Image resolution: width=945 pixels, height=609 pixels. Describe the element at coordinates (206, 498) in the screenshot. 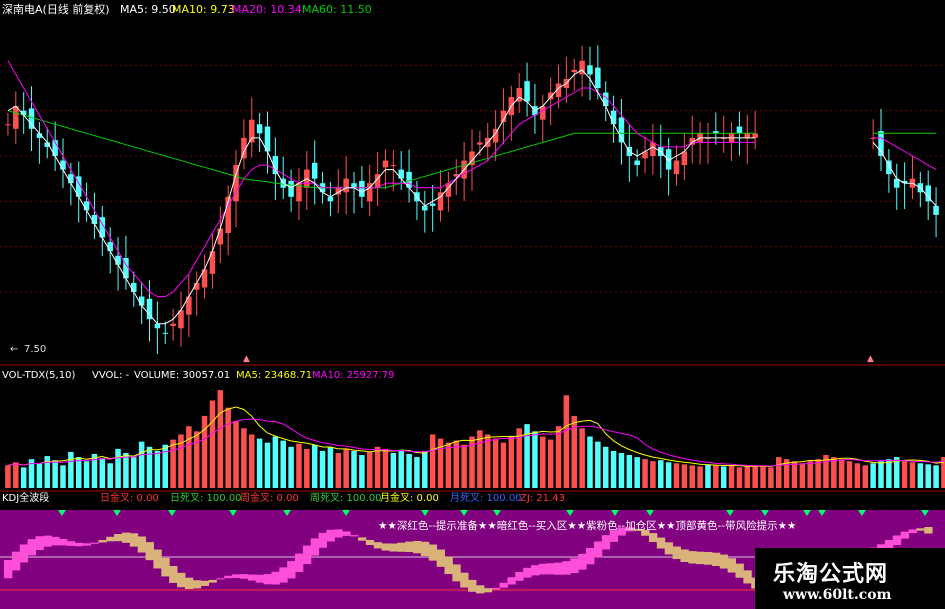

I see `kdj-item-1: 日死叉: 100.00` at that location.